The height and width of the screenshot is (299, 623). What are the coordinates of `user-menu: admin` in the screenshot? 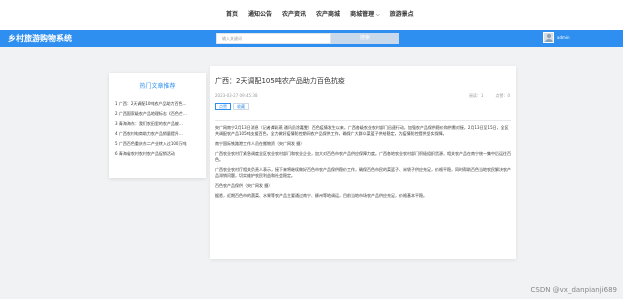 It's located at (556, 37).